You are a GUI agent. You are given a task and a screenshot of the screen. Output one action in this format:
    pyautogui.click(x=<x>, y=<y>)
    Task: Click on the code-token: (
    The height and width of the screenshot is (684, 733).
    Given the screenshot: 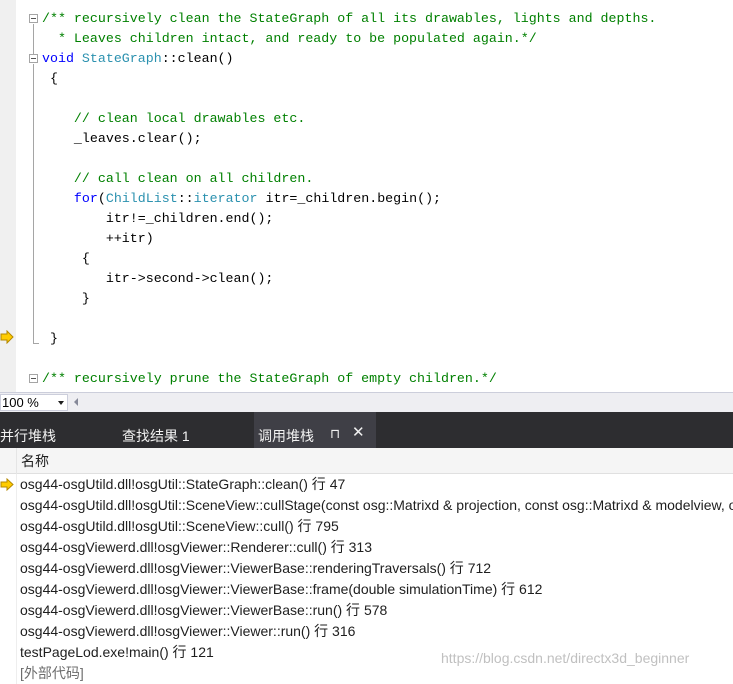 What is the action you would take?
    pyautogui.click(x=101, y=198)
    